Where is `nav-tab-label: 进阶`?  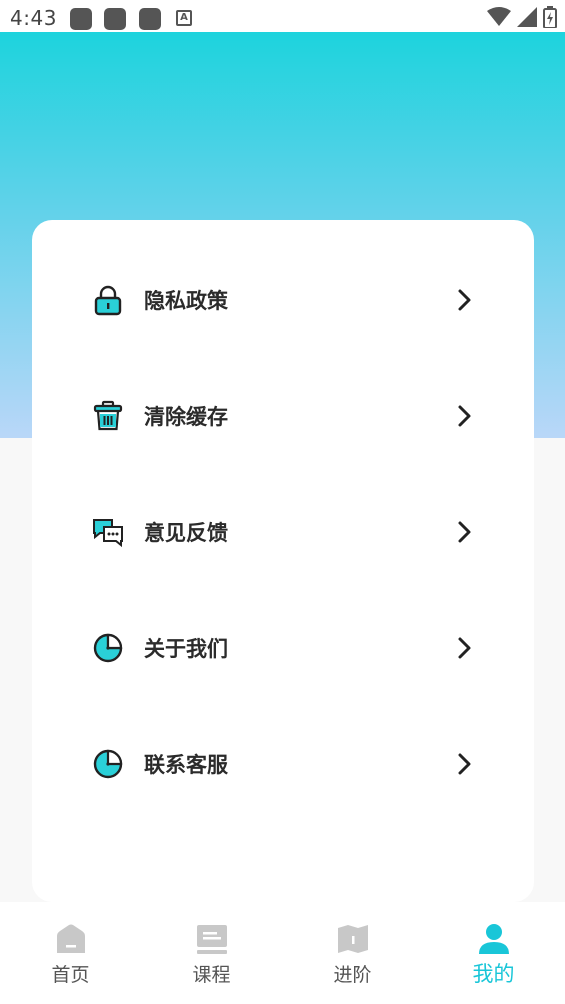 nav-tab-label: 进阶 is located at coordinates (352, 975).